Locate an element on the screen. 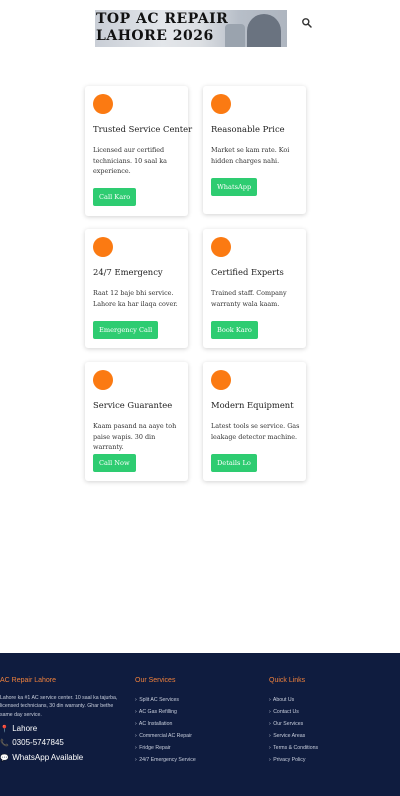  footer-service-link: › AC Installation is located at coordinates (165, 724).